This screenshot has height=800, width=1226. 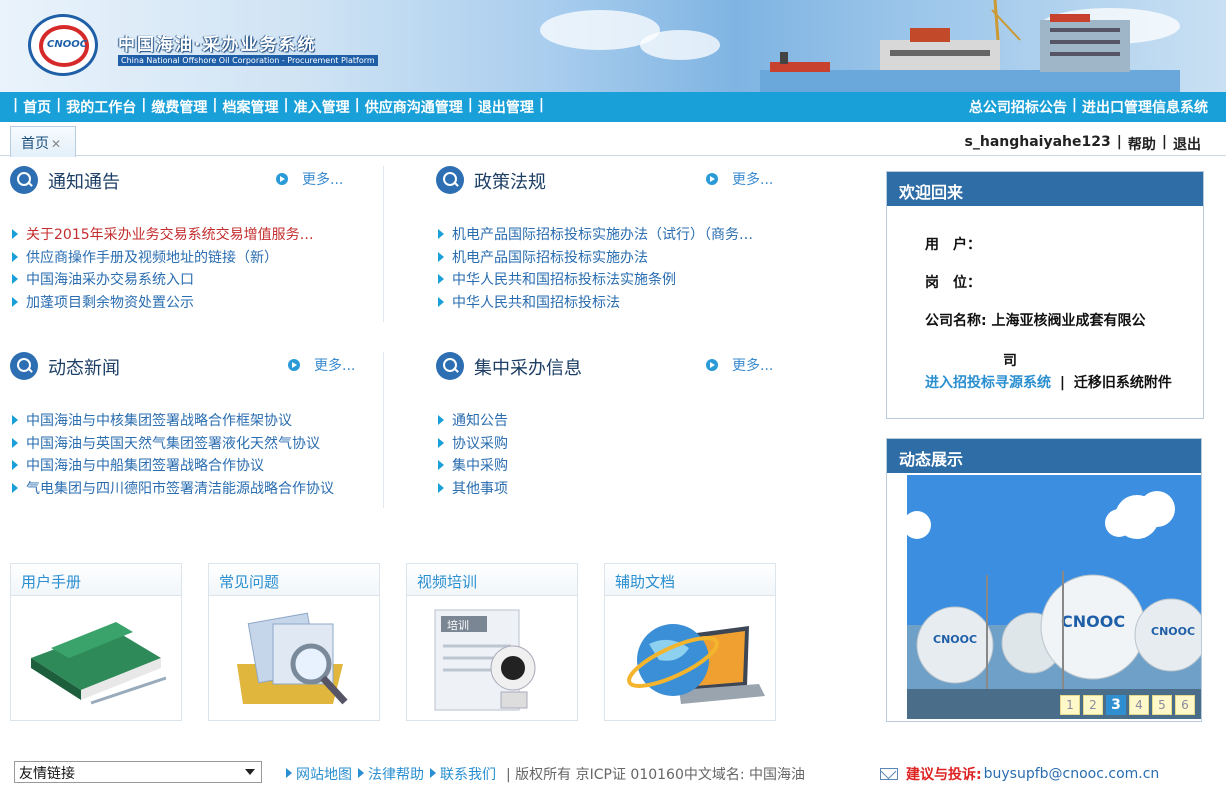 I want to click on list-item: 中华人民共和国招标投标法, so click(x=594, y=303).